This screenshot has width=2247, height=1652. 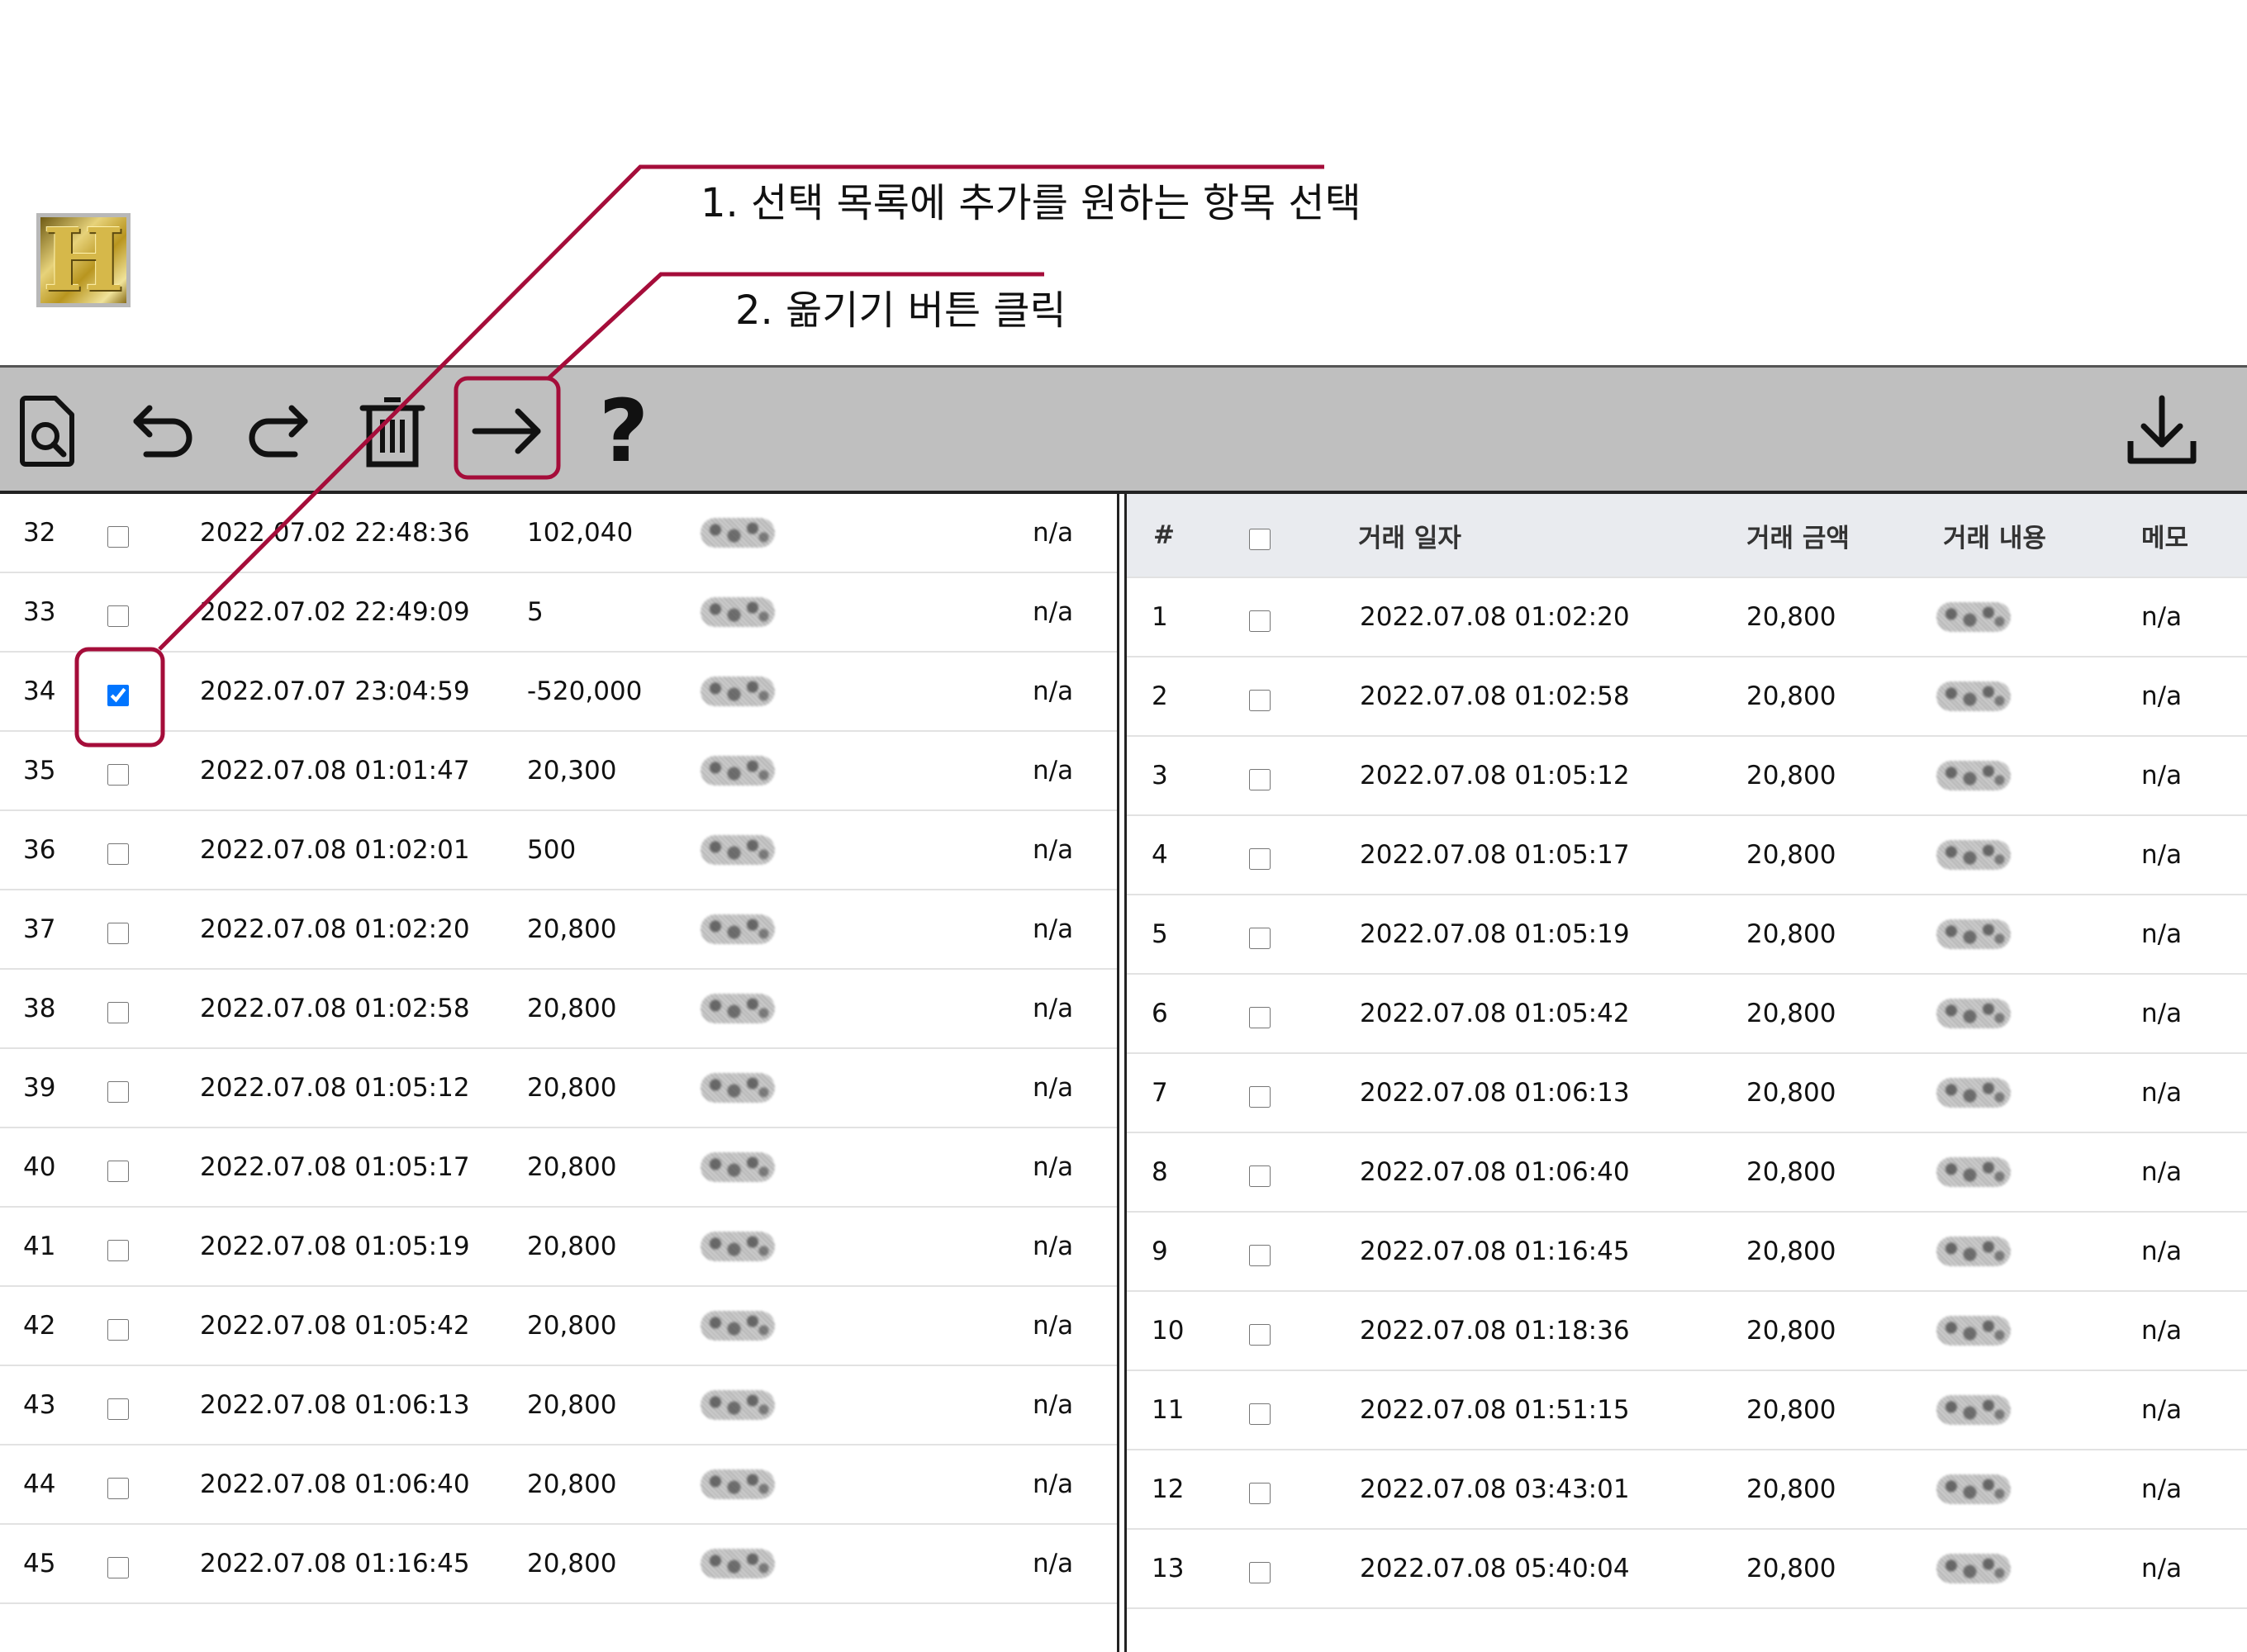 I want to click on header-amount: 거래 금액, so click(x=1798, y=535).